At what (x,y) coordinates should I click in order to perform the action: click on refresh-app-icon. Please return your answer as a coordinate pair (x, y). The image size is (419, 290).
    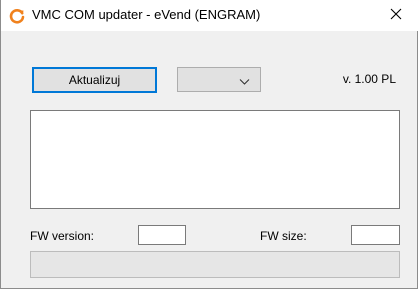
    Looking at the image, I should click on (17, 16).